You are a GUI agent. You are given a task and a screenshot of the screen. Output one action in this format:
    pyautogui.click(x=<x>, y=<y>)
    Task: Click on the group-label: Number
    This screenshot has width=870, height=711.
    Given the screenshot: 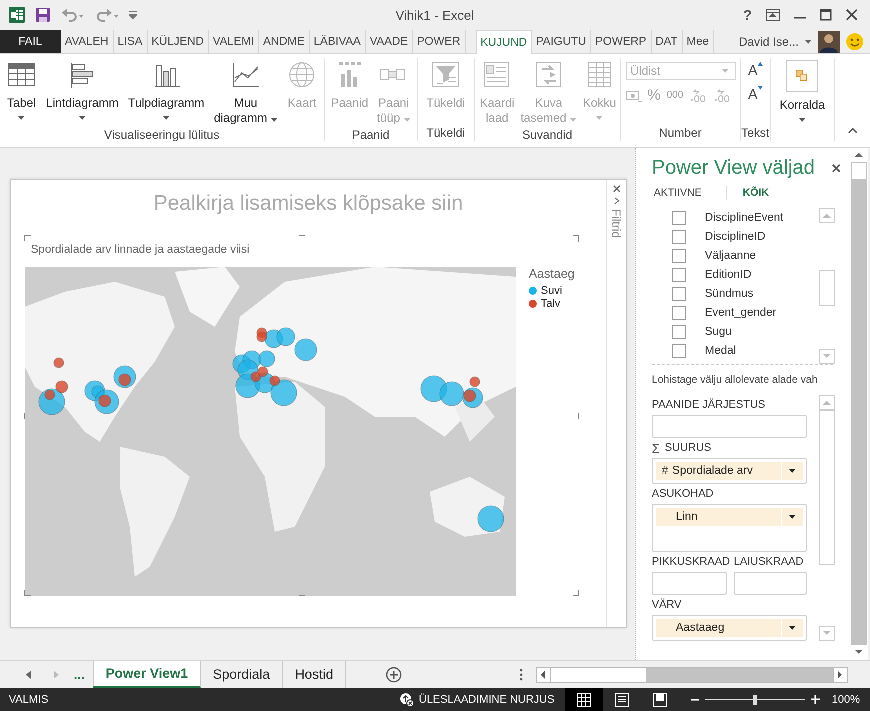 What is the action you would take?
    pyautogui.click(x=680, y=133)
    